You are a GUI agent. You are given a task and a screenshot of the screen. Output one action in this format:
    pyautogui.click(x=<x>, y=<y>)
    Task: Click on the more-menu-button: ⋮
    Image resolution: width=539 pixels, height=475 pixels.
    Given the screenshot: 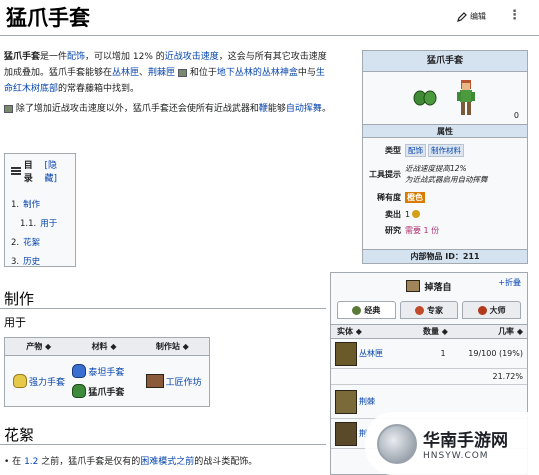 What is the action you would take?
    pyautogui.click(x=514, y=15)
    